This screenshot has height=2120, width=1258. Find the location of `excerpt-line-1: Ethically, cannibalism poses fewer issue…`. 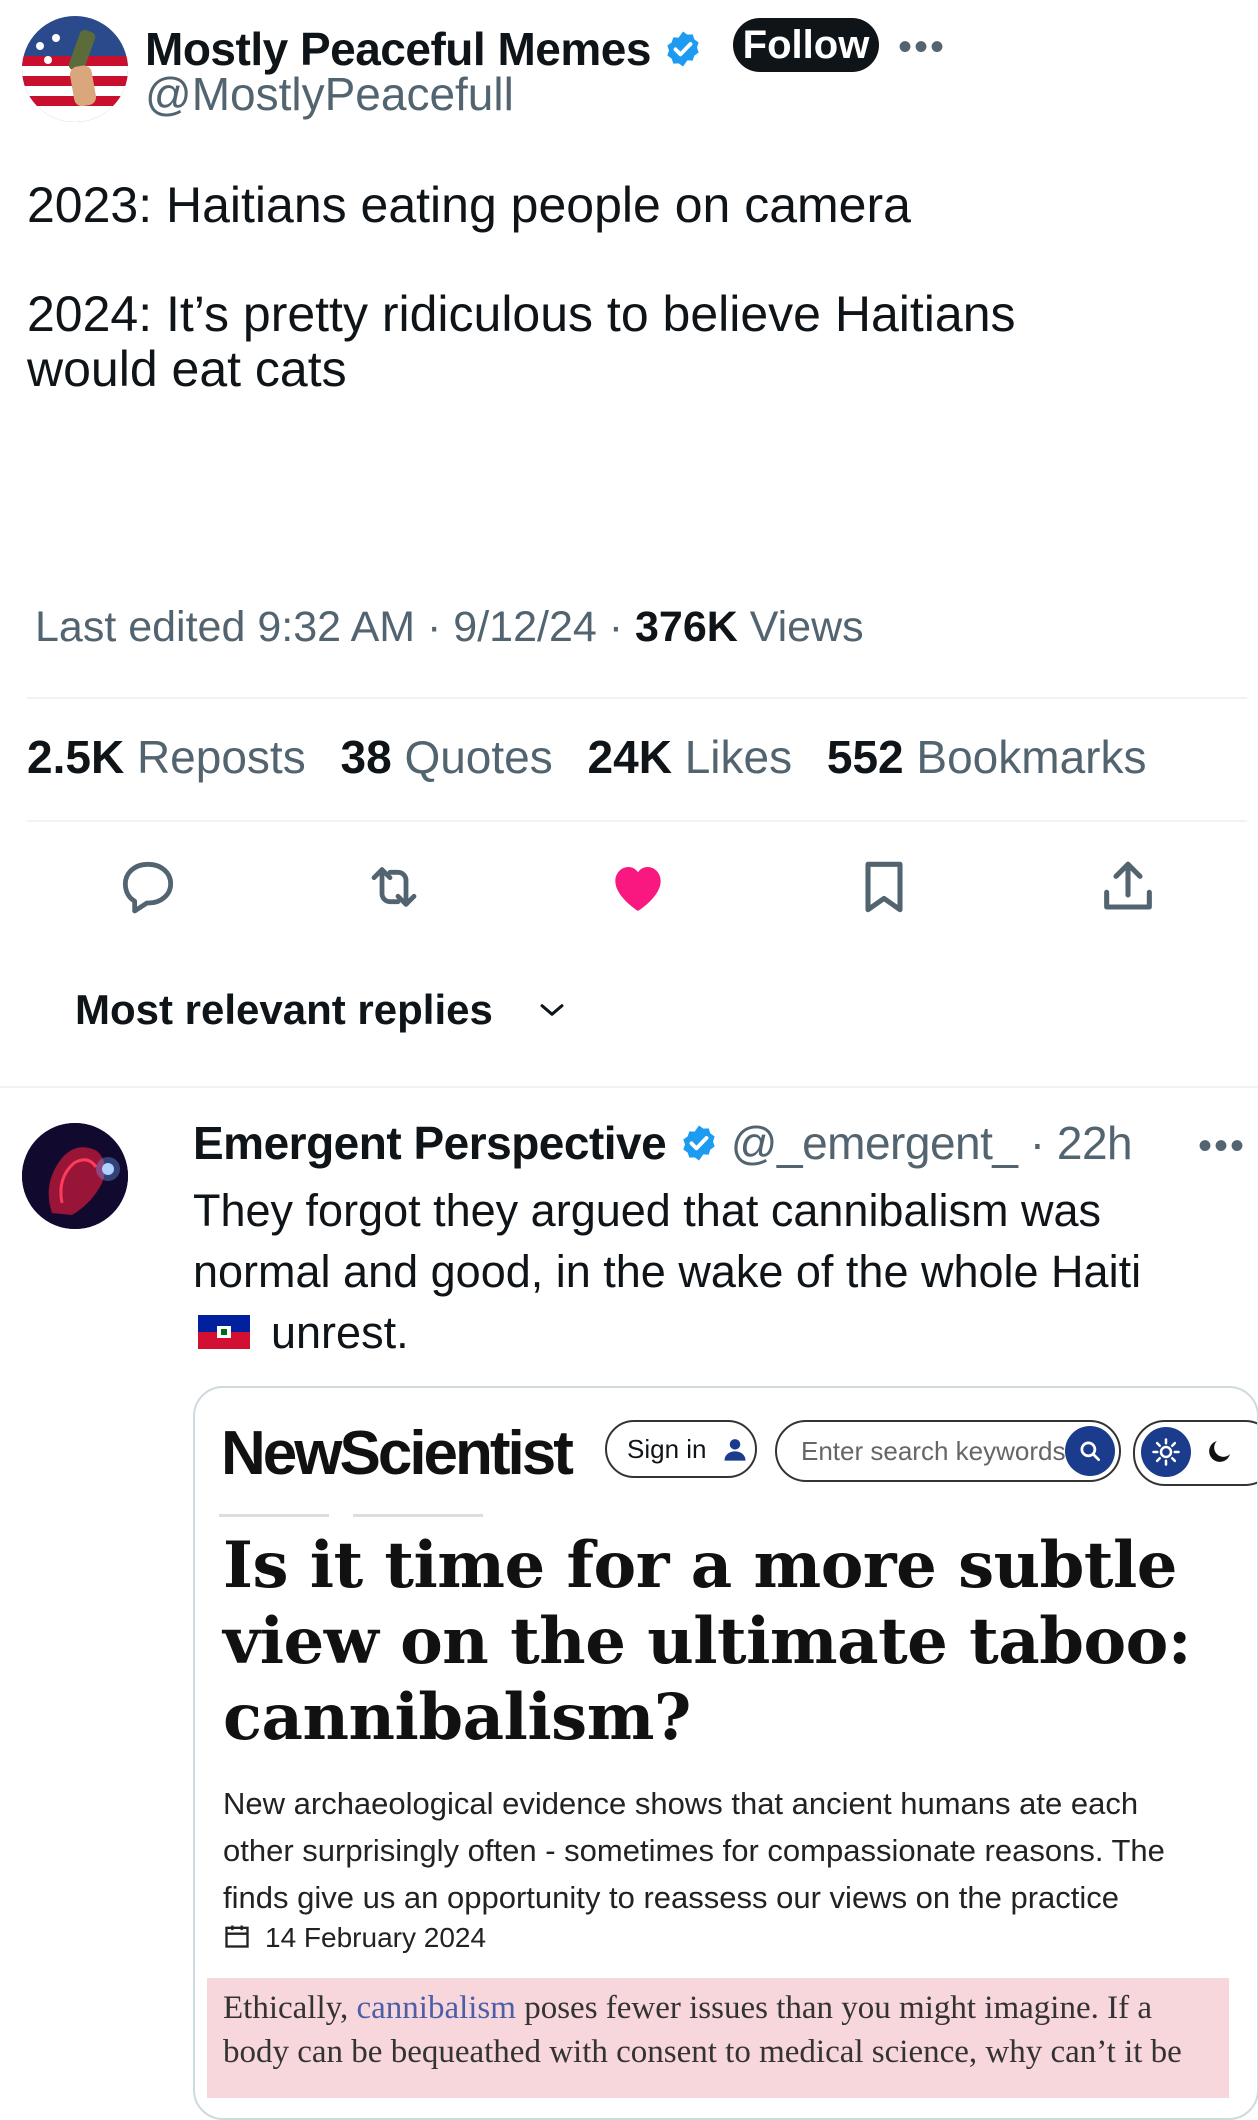

excerpt-line-1: Ethically, cannibalism poses fewer issue… is located at coordinates (702, 2008).